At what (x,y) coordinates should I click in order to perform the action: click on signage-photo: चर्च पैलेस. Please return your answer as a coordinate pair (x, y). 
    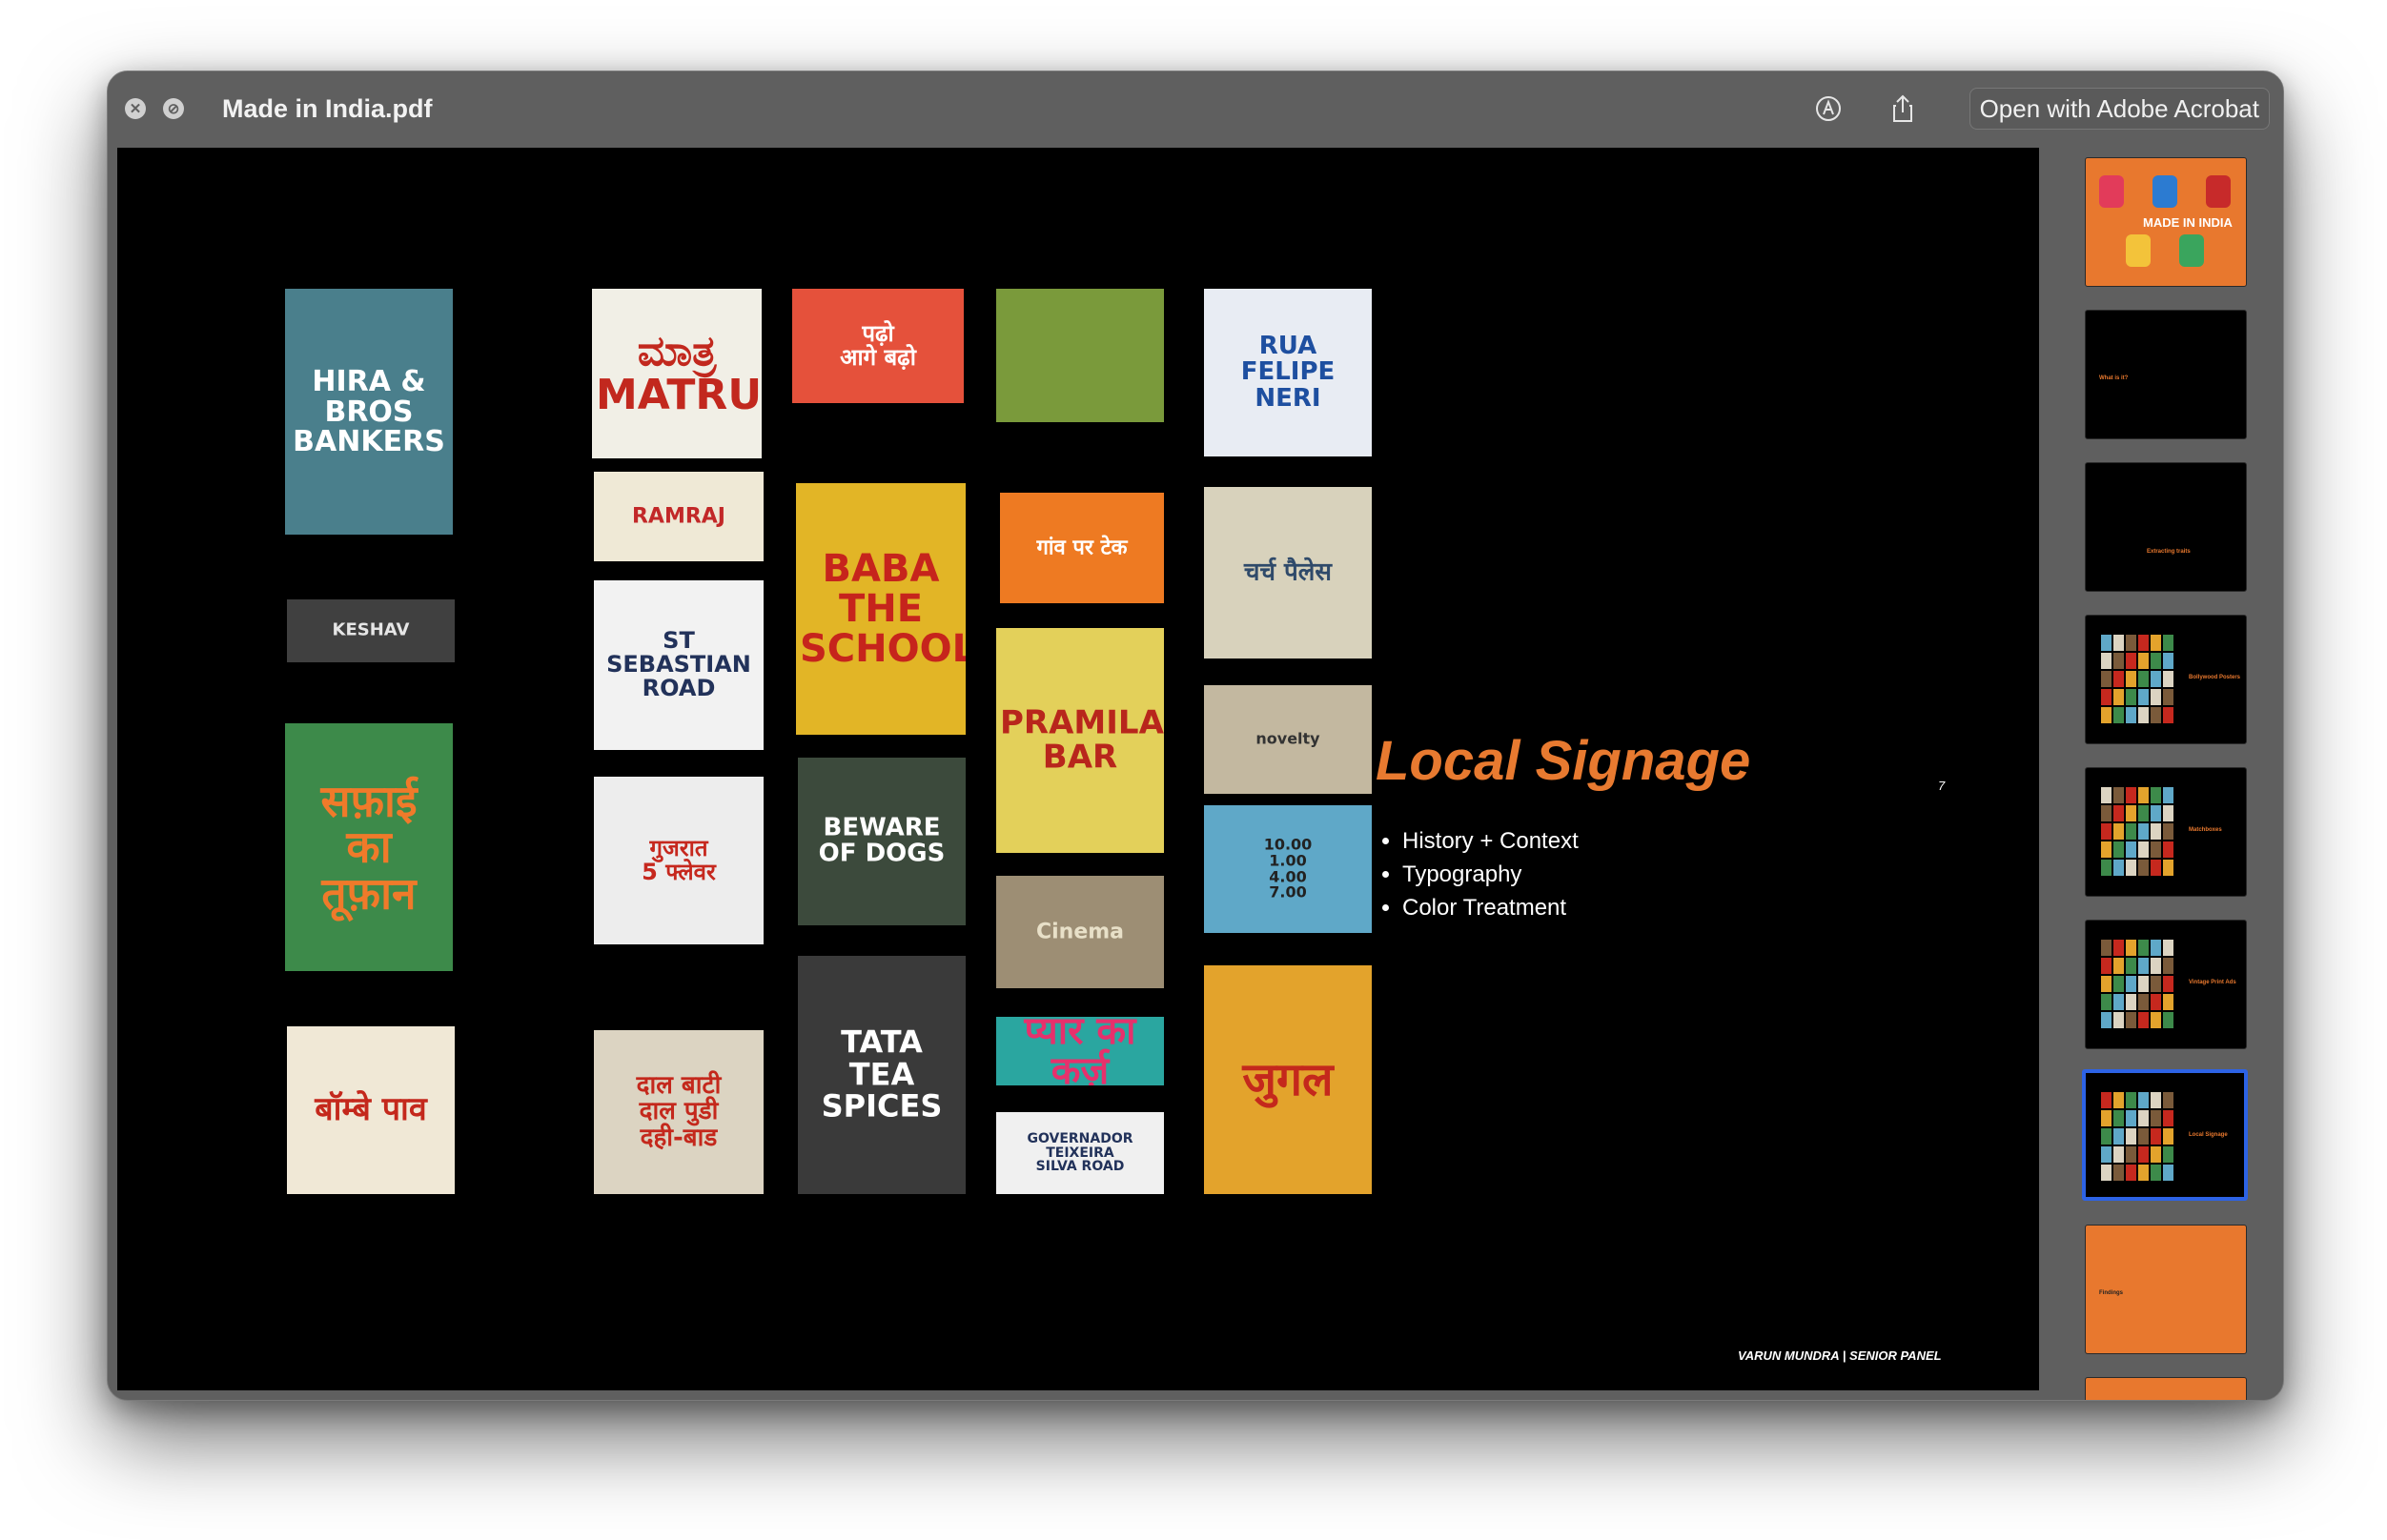
    Looking at the image, I should click on (1288, 573).